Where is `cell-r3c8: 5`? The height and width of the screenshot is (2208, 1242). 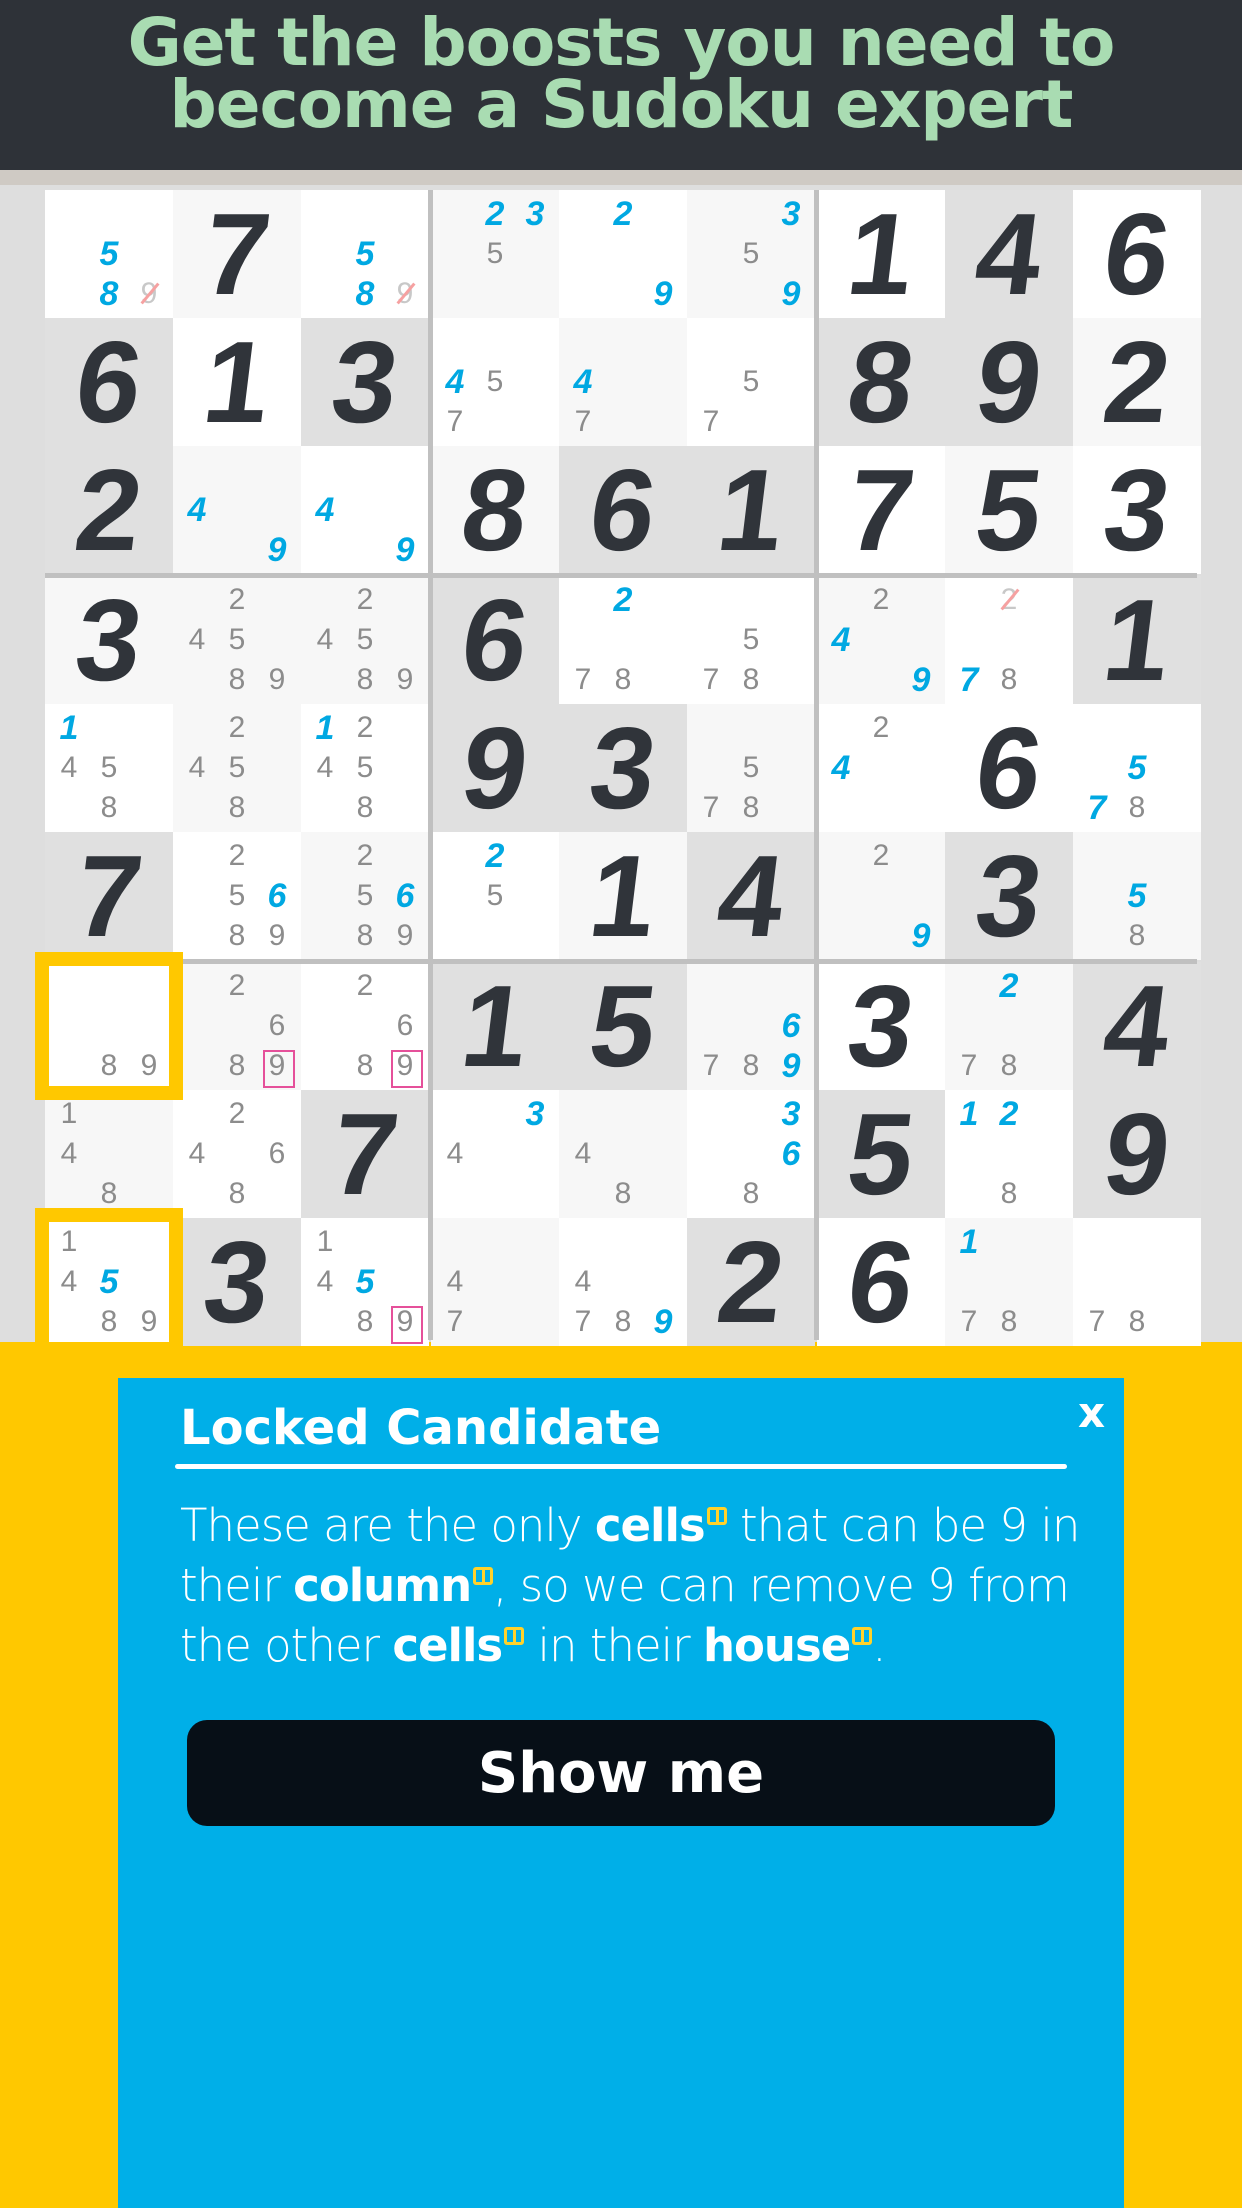
cell-r3c8: 5 is located at coordinates (1009, 510).